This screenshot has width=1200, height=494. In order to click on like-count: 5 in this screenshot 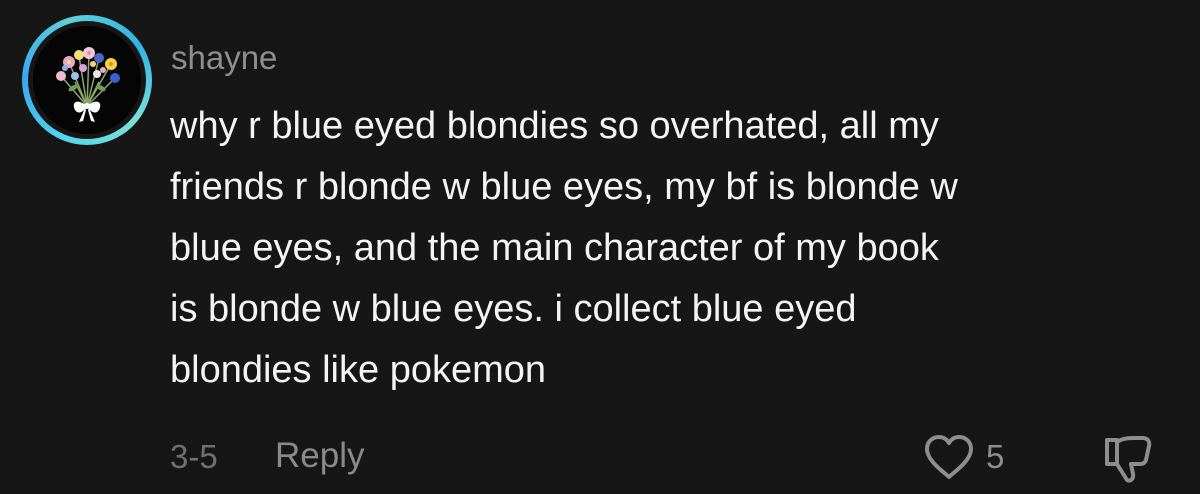, I will do `click(995, 456)`.